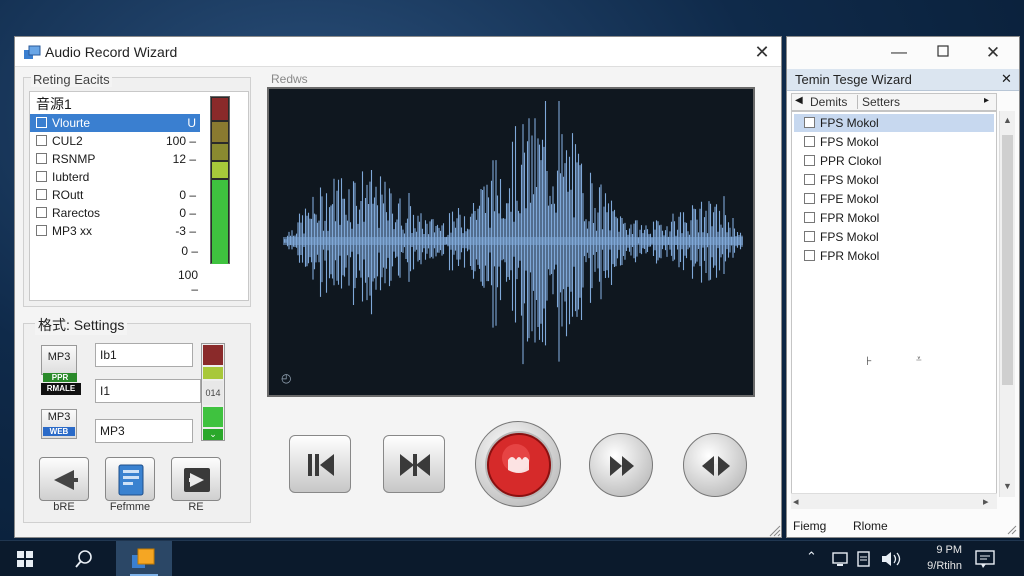 The image size is (1024, 576). What do you see at coordinates (115, 141) in the screenshot?
I see `list-item: CUL2 100 –` at bounding box center [115, 141].